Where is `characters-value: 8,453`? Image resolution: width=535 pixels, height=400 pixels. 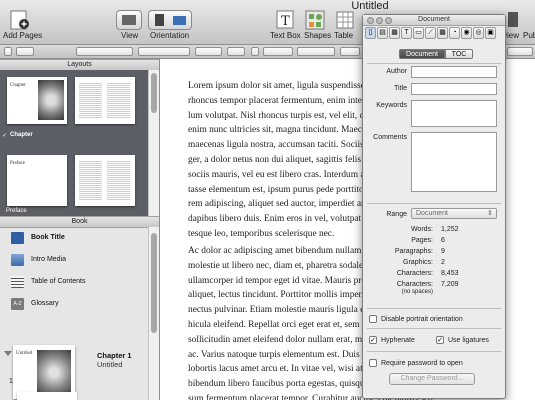
characters-value: 8,453 is located at coordinates (450, 273).